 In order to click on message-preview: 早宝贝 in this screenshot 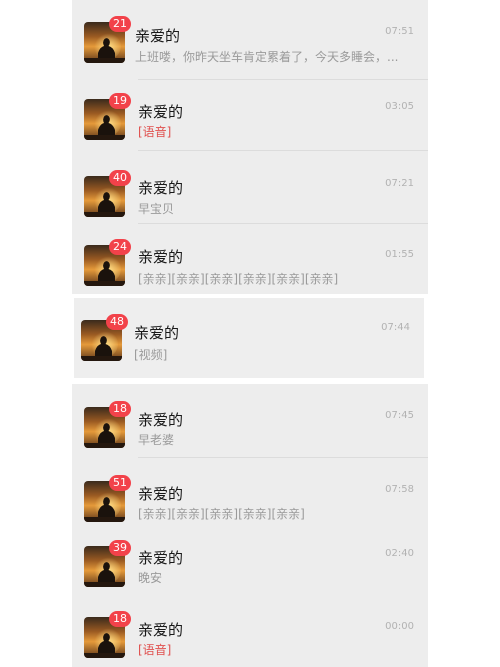, I will do `click(156, 209)`.